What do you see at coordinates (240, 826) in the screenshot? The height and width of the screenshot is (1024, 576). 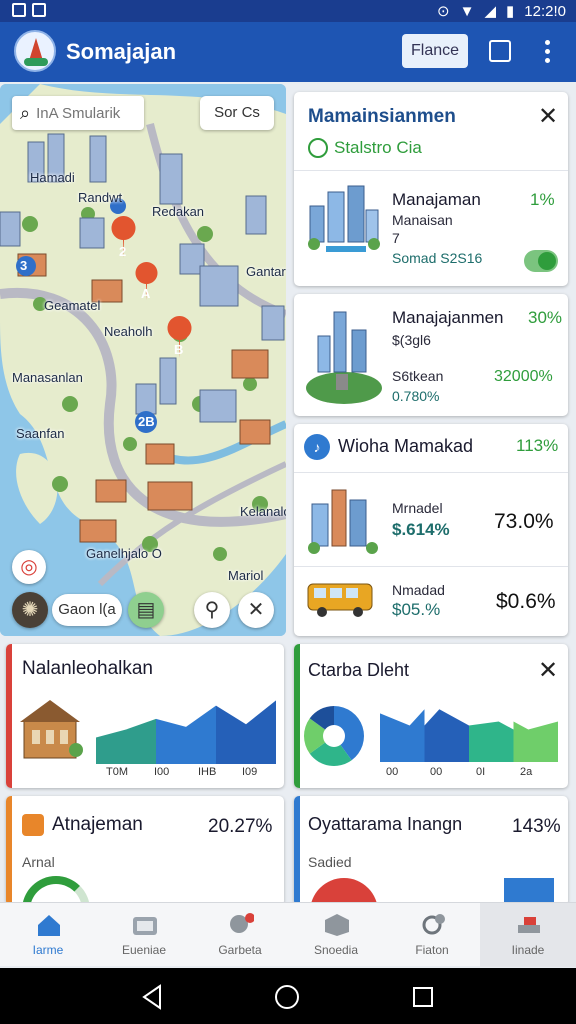 I see `card-value: 20.27%` at bounding box center [240, 826].